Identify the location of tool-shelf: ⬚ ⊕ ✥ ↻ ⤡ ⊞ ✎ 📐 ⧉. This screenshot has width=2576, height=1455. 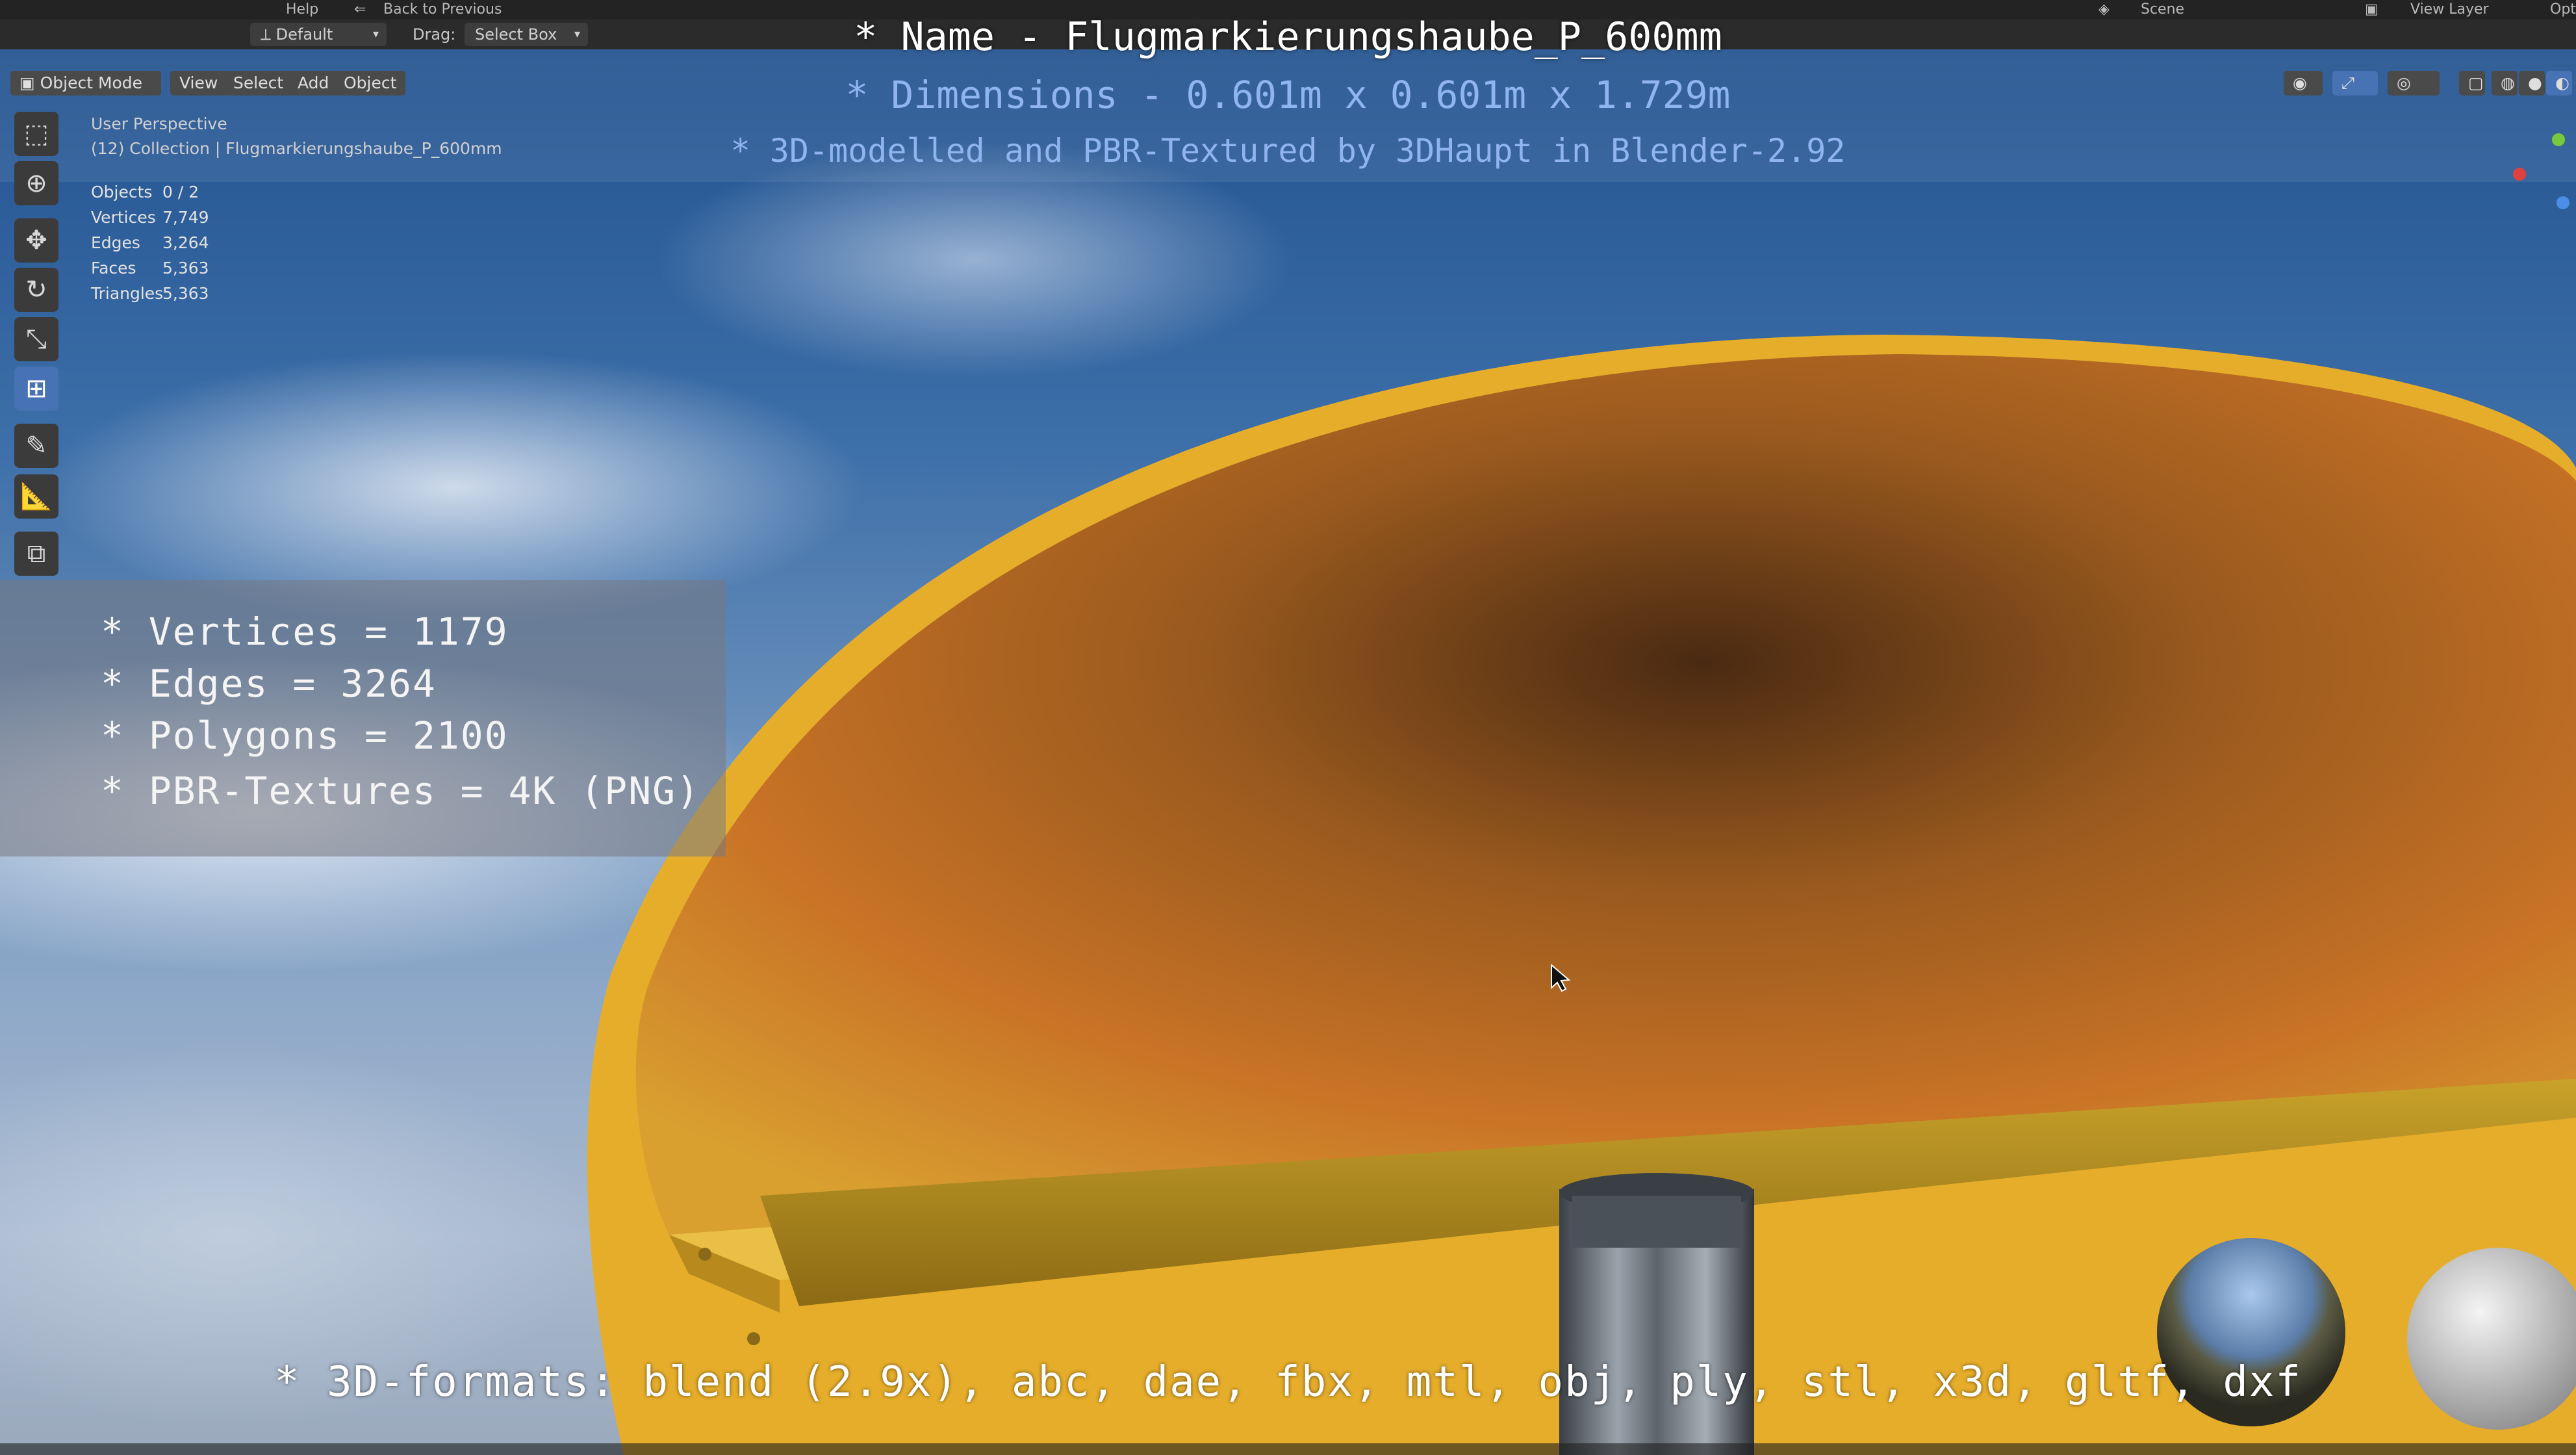
(37, 346).